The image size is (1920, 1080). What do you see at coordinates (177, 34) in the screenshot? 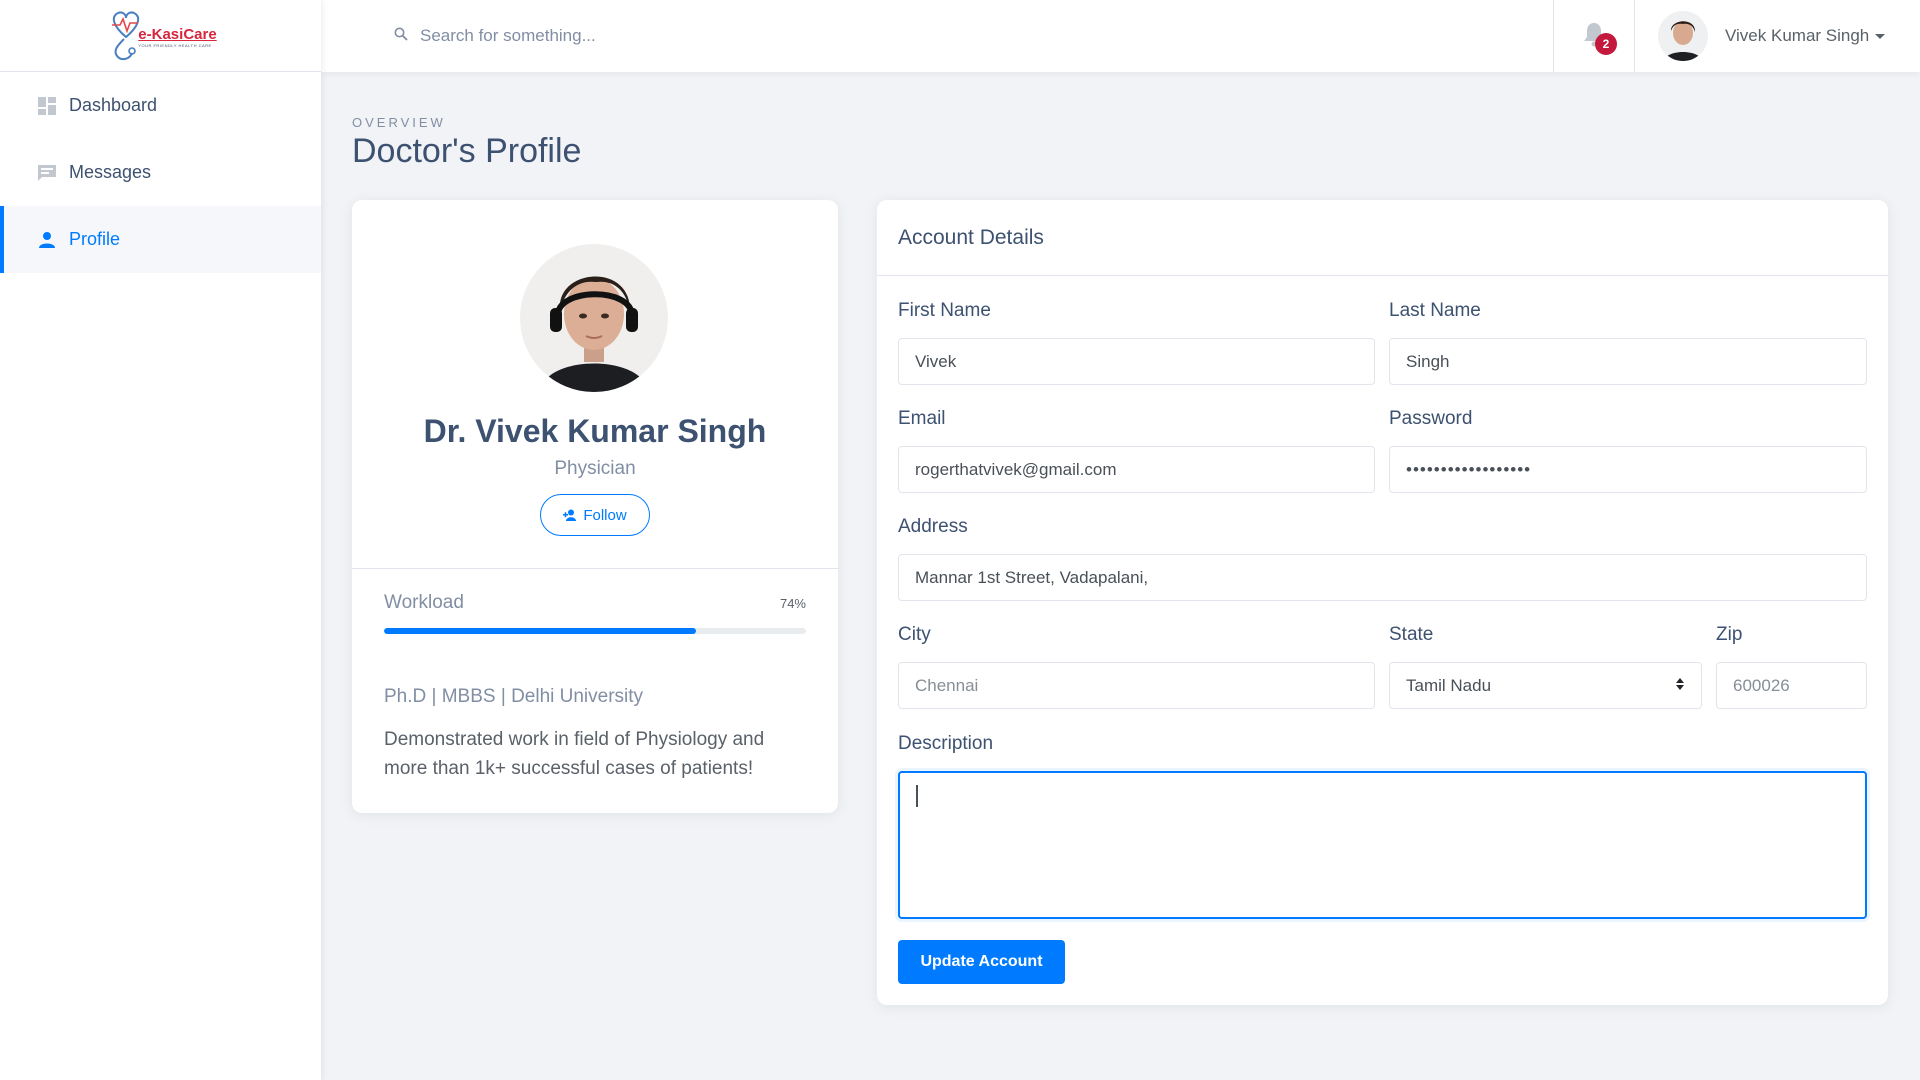
I see `brand-name: e-KasiCare` at bounding box center [177, 34].